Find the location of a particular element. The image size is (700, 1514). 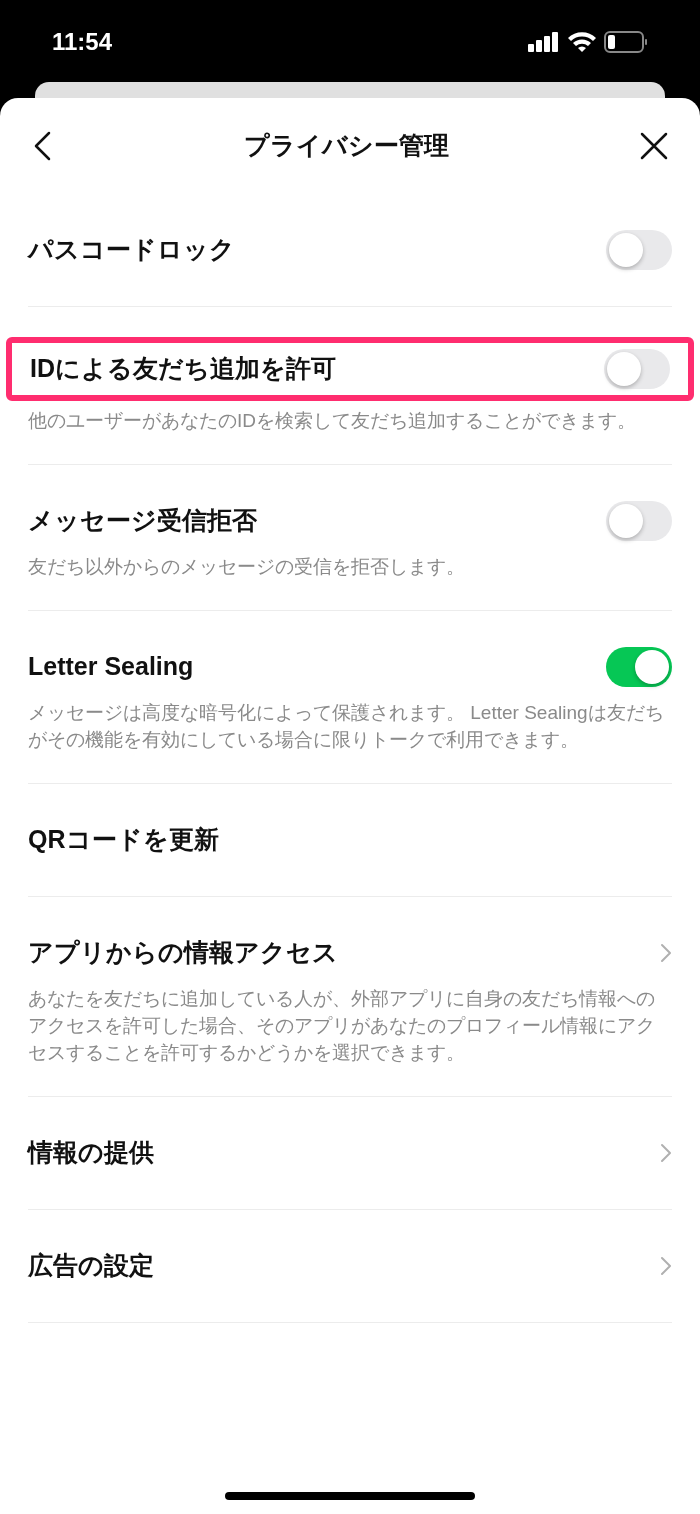

battery-icon is located at coordinates (626, 42).